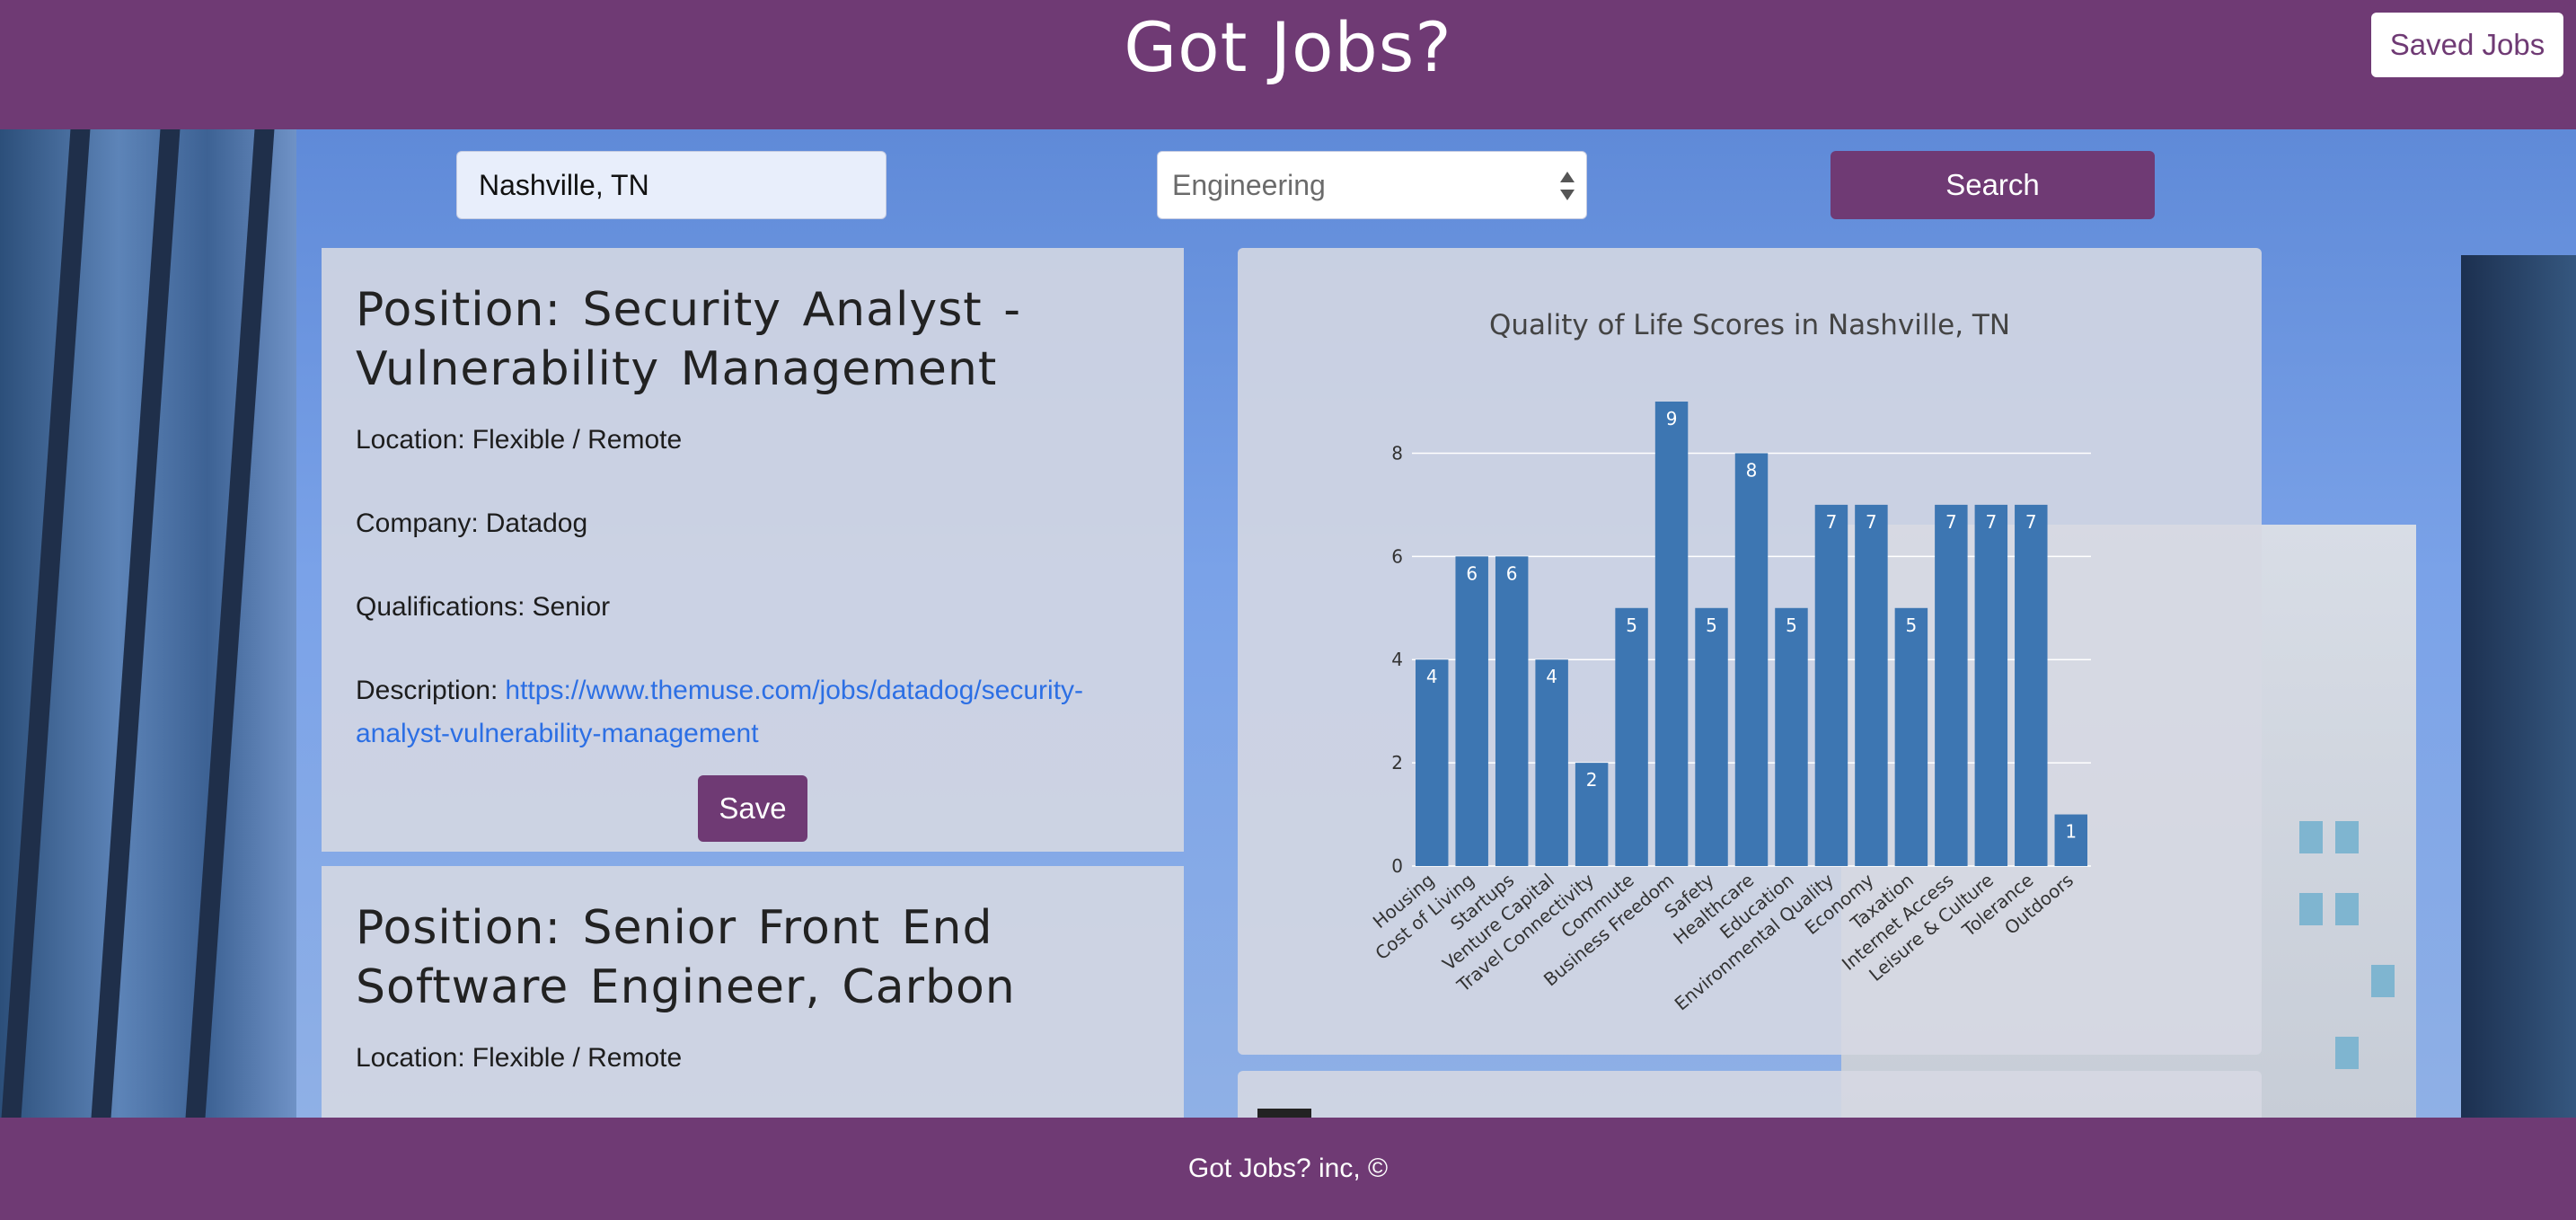  I want to click on company-value: Datadog, so click(536, 523).